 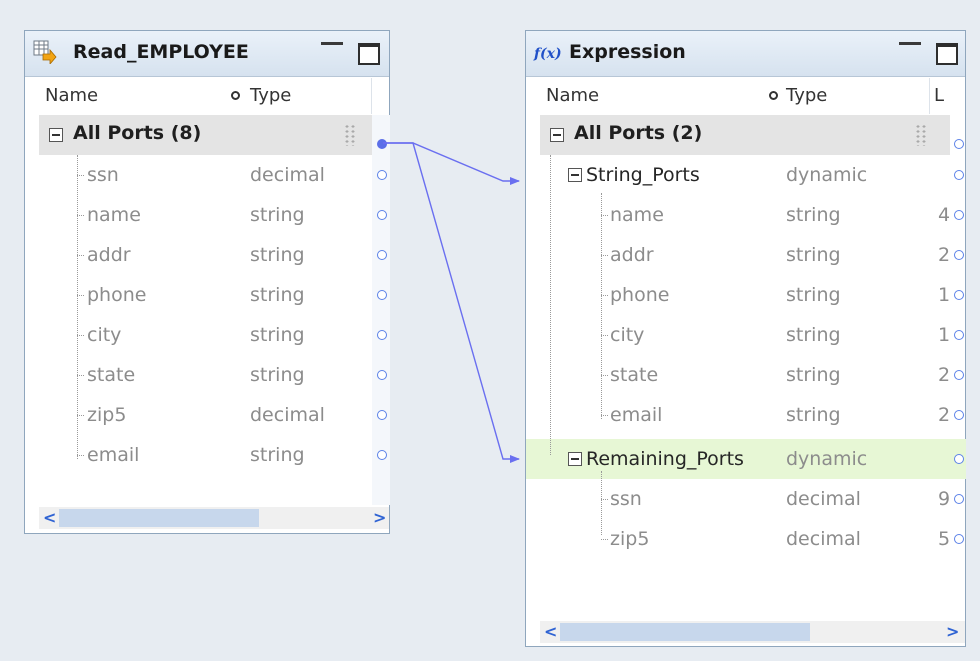 What do you see at coordinates (451, 163) in the screenshot?
I see `link-to-string-ports` at bounding box center [451, 163].